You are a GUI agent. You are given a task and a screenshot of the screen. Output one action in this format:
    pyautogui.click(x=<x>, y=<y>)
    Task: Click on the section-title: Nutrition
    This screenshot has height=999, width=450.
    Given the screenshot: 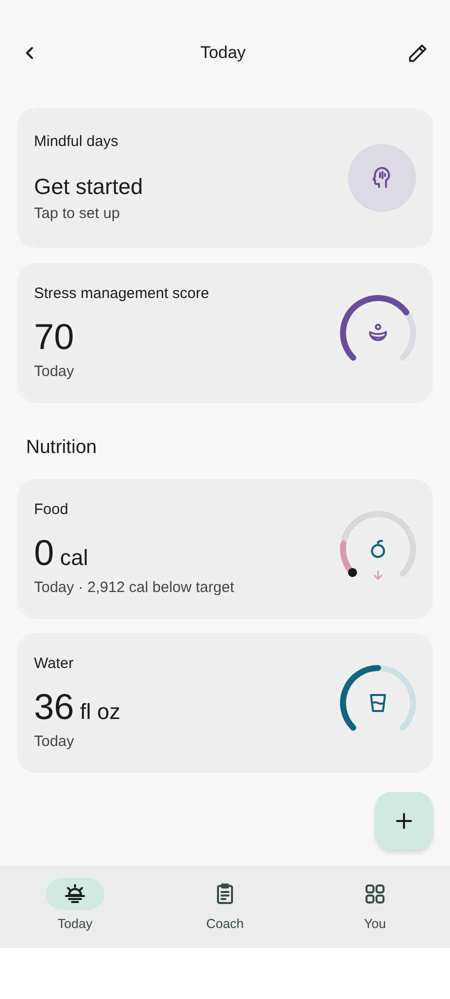 What is the action you would take?
    pyautogui.click(x=61, y=448)
    